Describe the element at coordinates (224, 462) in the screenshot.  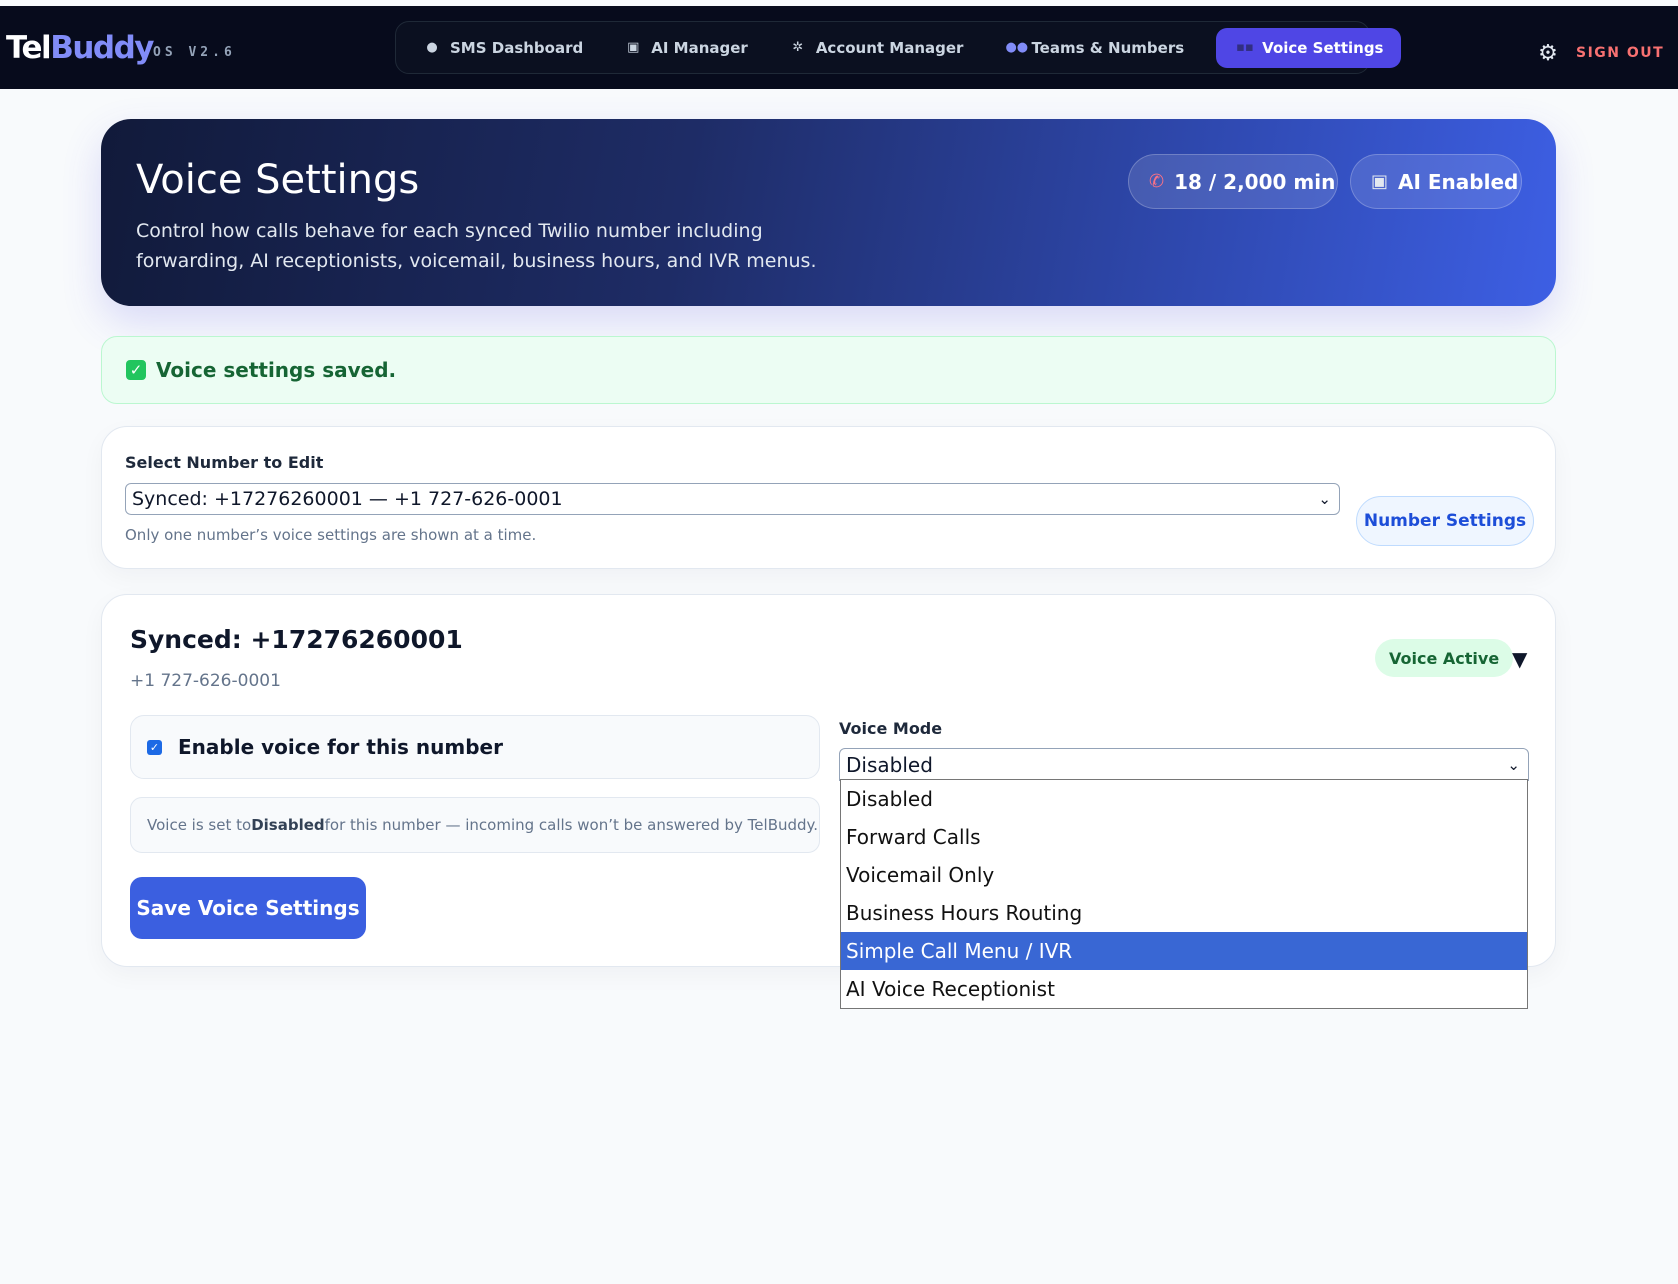
I see `select-number-label: Select Number to Edit` at that location.